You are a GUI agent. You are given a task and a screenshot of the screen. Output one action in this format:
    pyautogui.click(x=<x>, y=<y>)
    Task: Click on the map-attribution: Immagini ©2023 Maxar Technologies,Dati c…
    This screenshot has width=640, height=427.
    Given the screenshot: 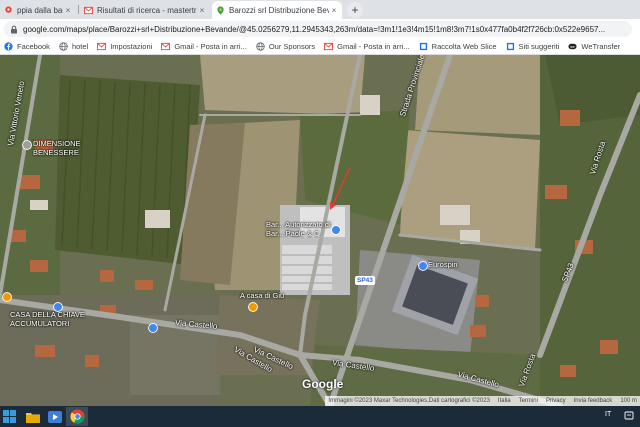 What is the action you would take?
    pyautogui.click(x=482, y=401)
    